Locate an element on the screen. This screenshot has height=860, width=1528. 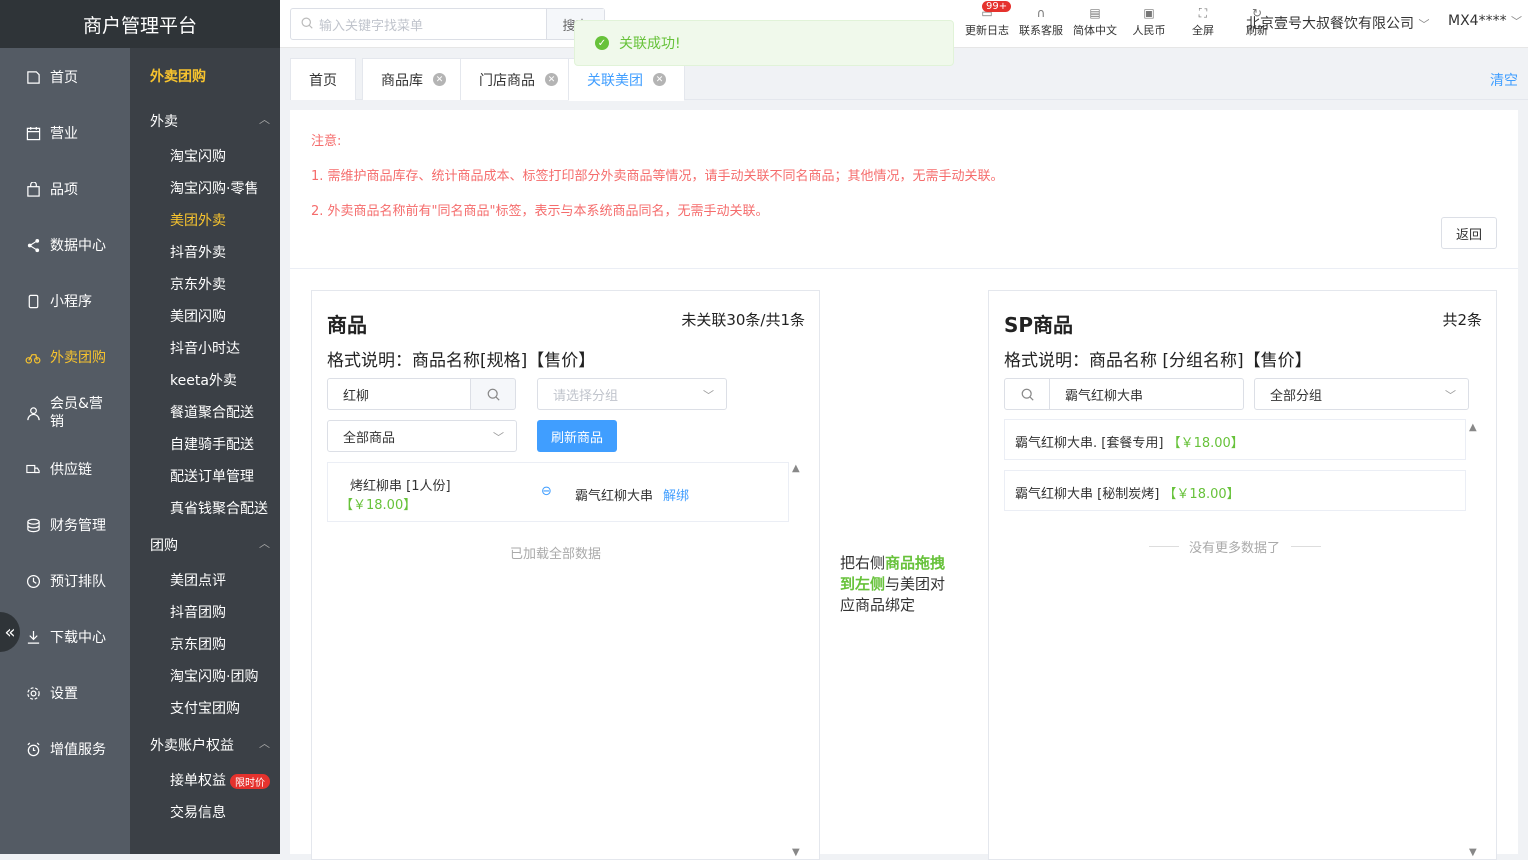
sidebar-item-value-added: 增值服务 is located at coordinates (65, 749).